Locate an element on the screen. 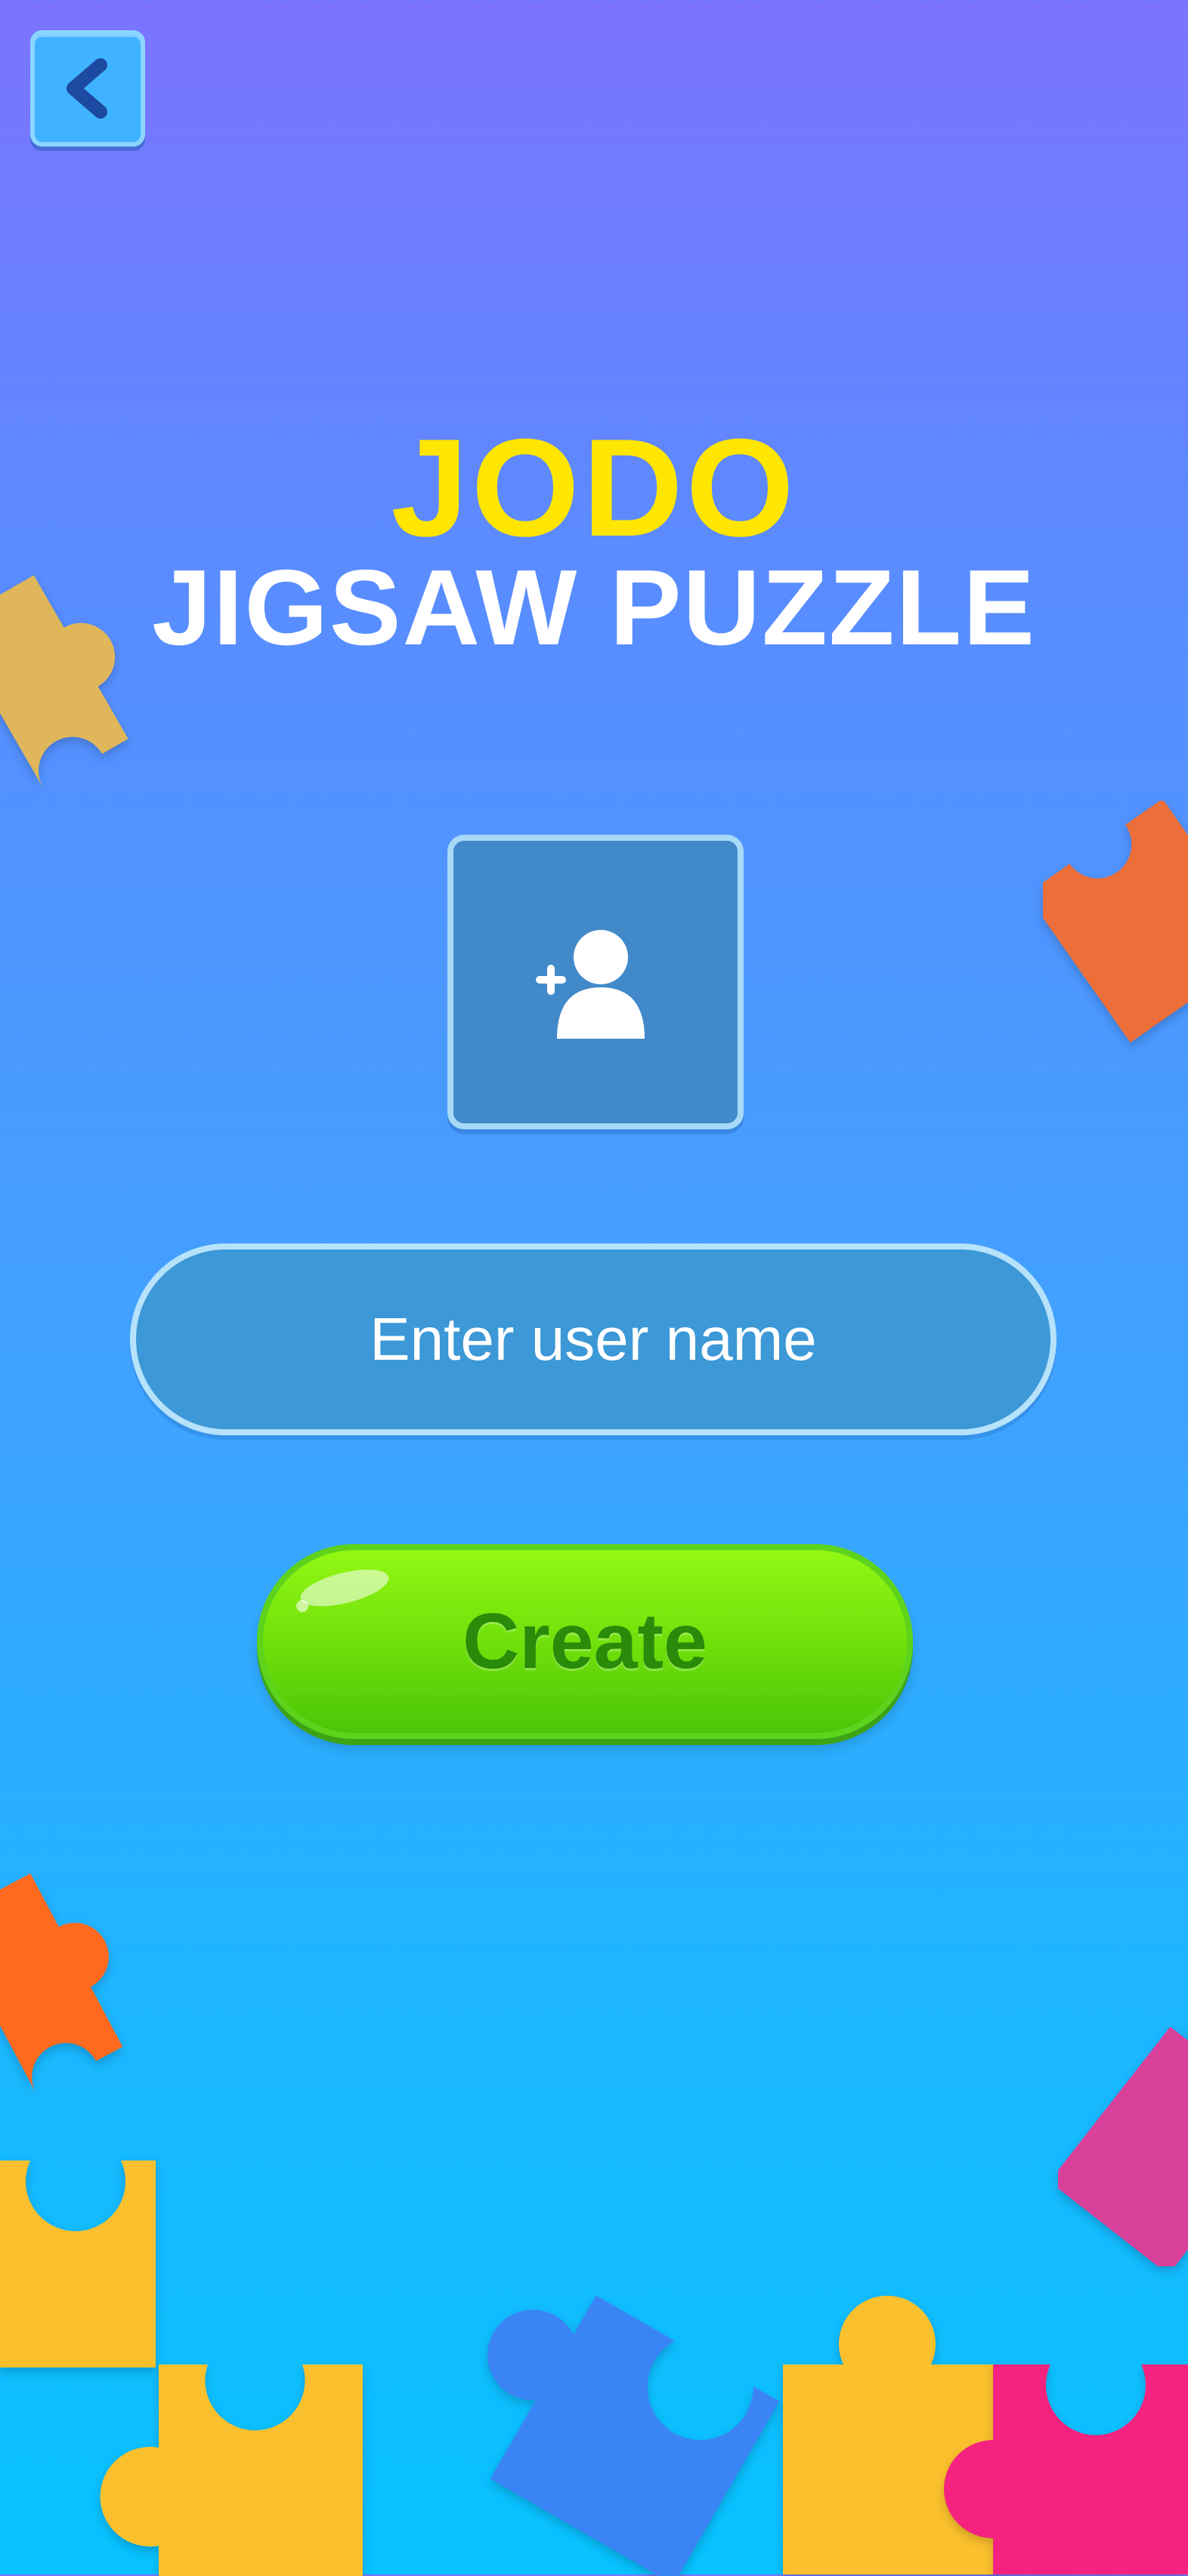 The image size is (1188, 2576). subtitle: JIGSAW PUZZLE is located at coordinates (594, 608).